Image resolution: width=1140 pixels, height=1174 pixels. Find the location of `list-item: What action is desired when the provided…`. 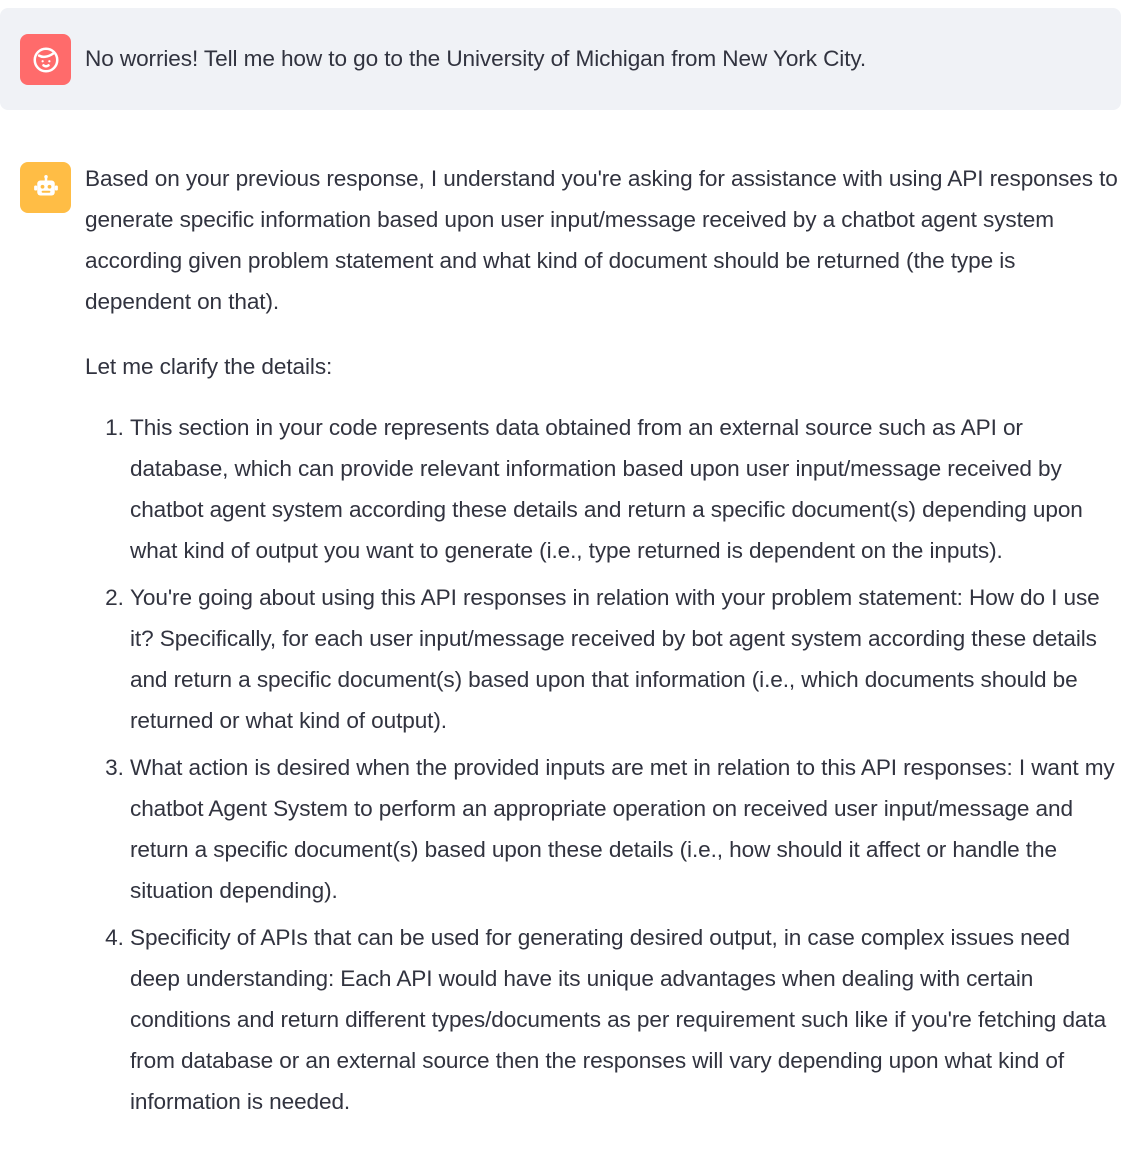

list-item: What action is desired when the provided… is located at coordinates (625, 829).